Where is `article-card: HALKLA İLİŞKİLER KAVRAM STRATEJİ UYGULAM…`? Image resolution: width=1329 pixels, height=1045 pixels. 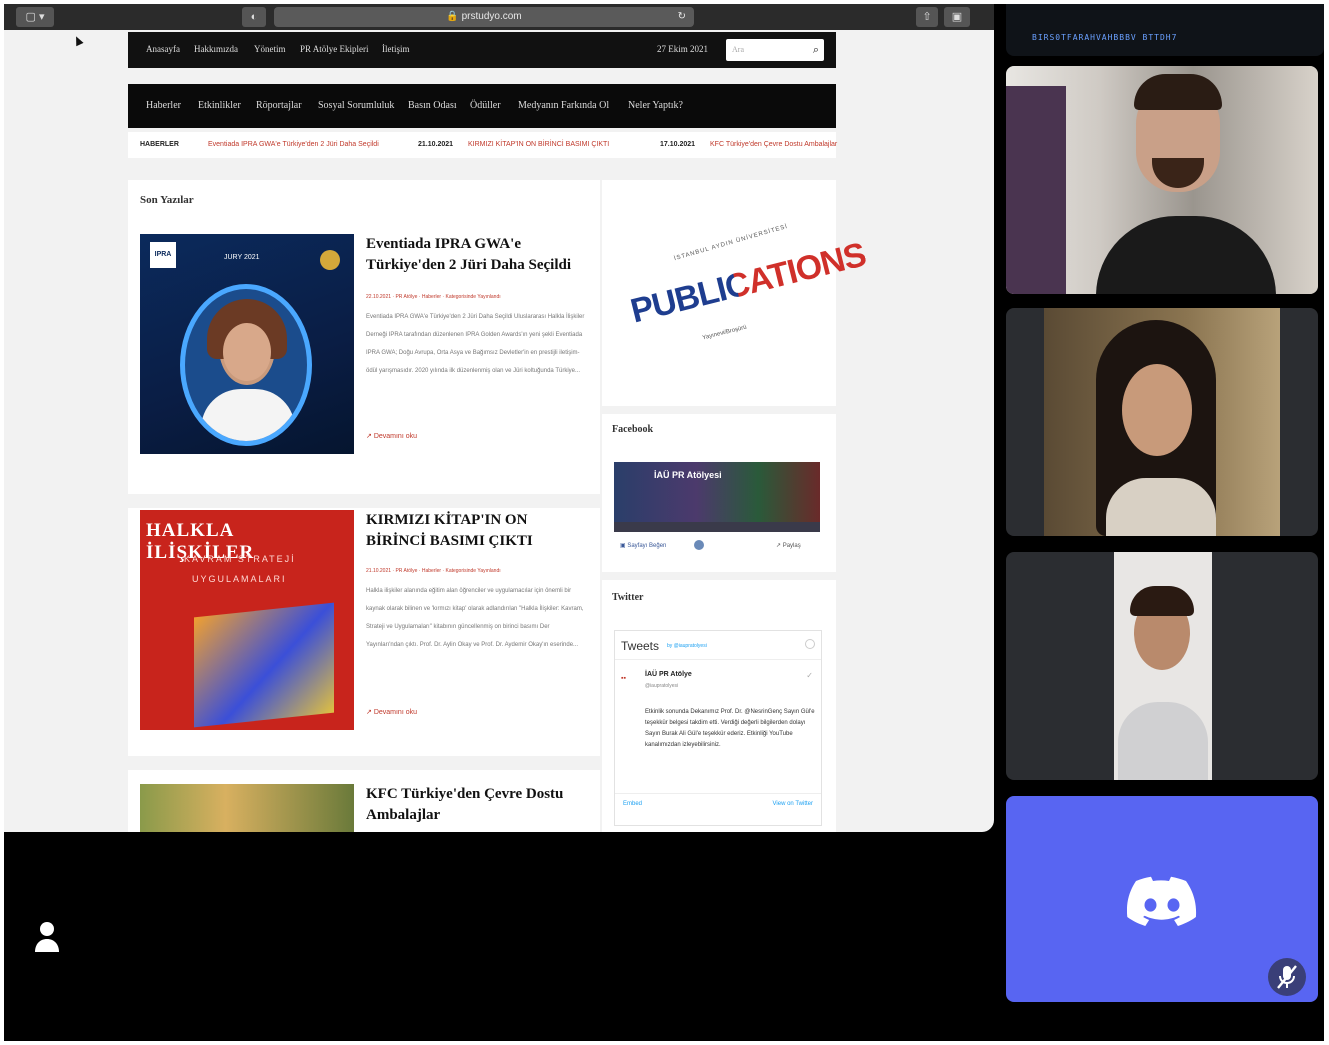 article-card: HALKLA İLİŞKİLER KAVRAM STRATEJİ UYGULAM… is located at coordinates (365, 625).